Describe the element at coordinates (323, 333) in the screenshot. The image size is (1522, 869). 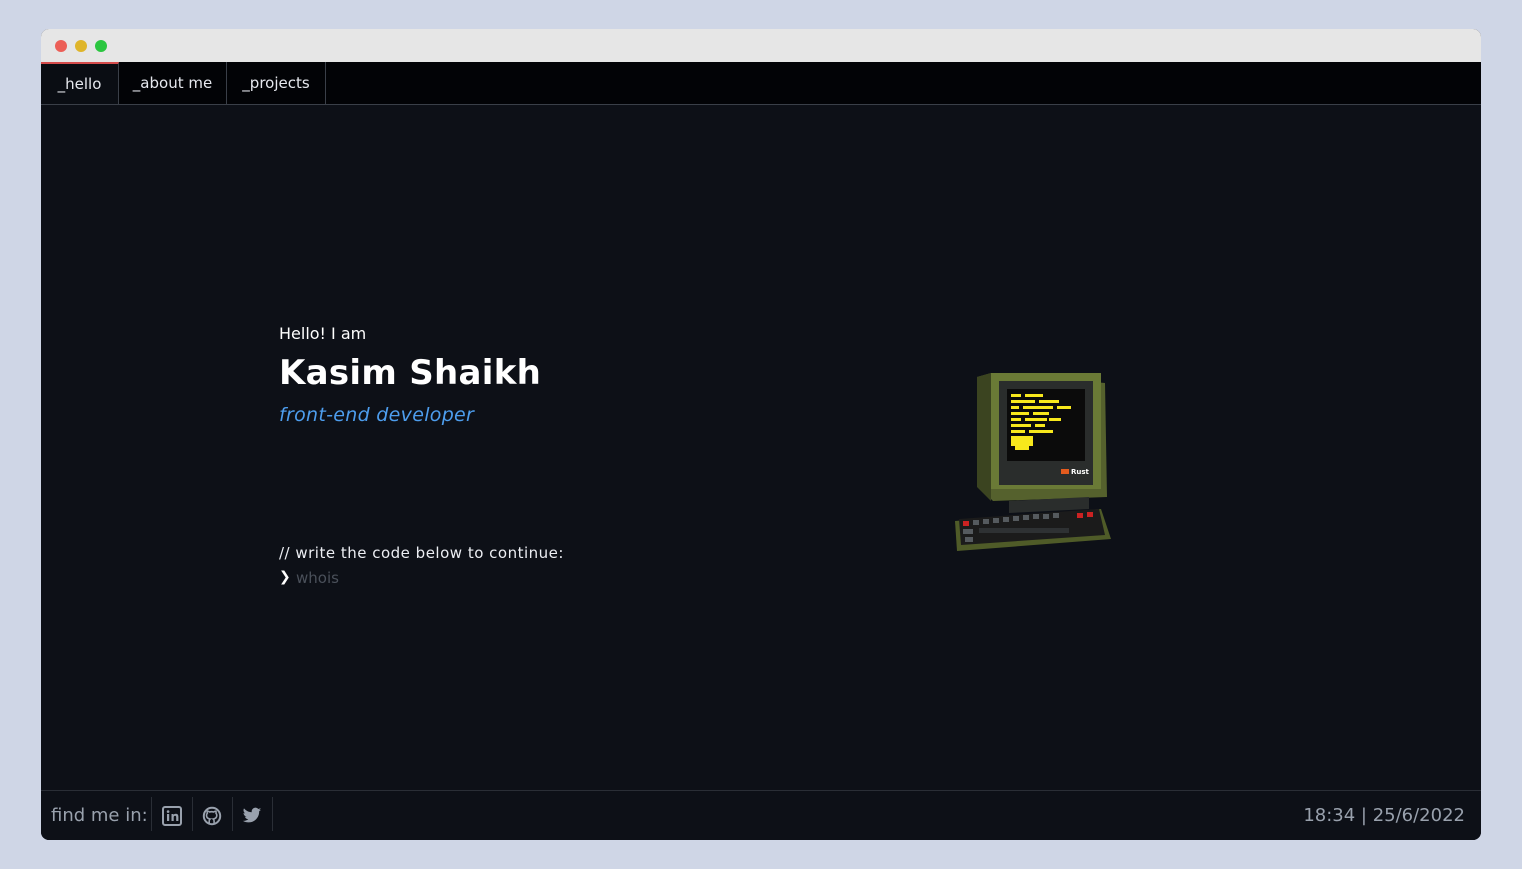
I see `hero-greeting: Hello! I am` at that location.